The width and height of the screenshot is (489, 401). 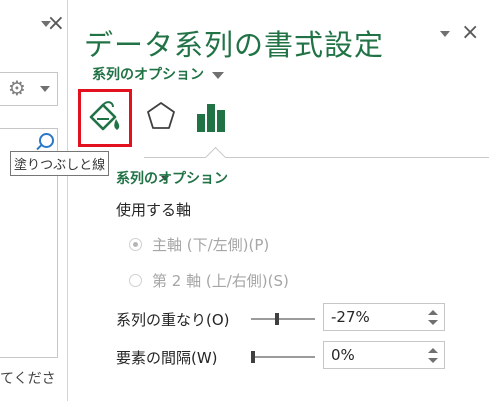 What do you see at coordinates (277, 319) in the screenshot?
I see `overlap-slider-thumb` at bounding box center [277, 319].